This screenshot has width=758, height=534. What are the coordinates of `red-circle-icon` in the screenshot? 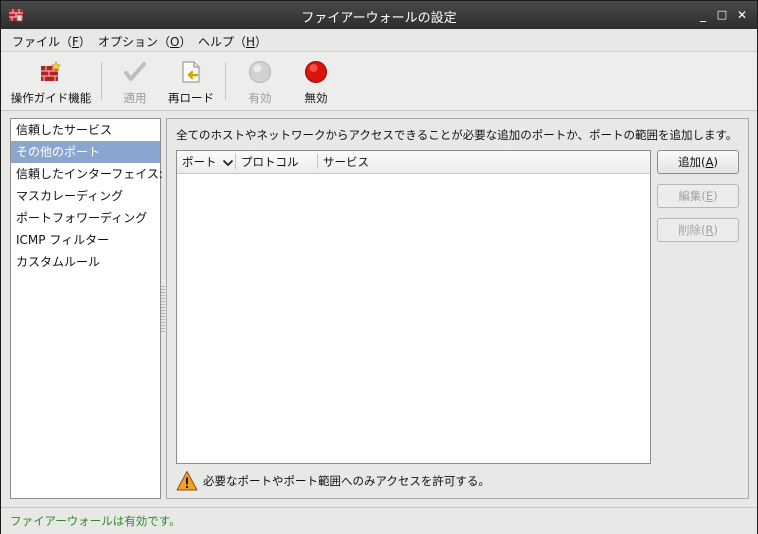 It's located at (316, 72).